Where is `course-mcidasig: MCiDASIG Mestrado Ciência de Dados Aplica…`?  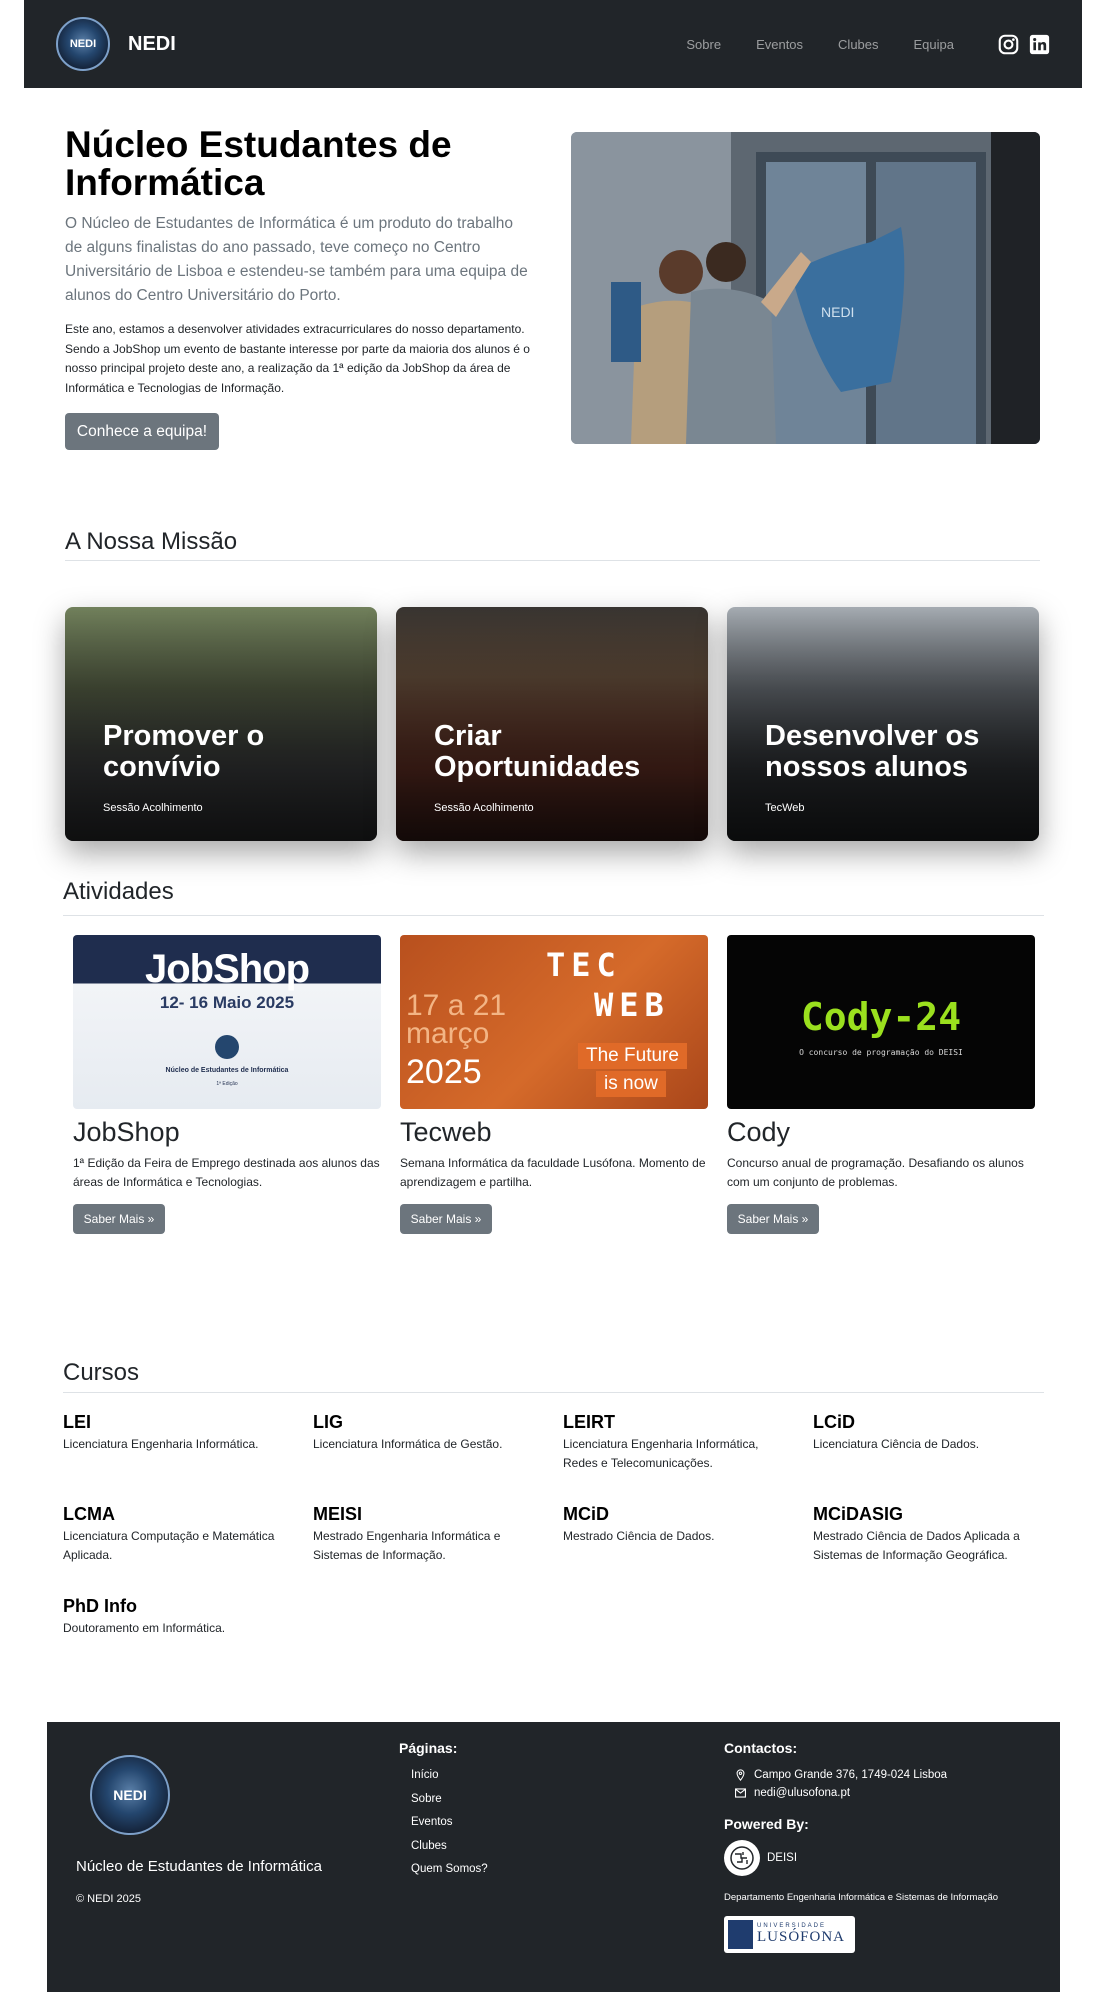 course-mcidasig: MCiDASIG Mestrado Ciência de Dados Aplica… is located at coordinates (928, 1534).